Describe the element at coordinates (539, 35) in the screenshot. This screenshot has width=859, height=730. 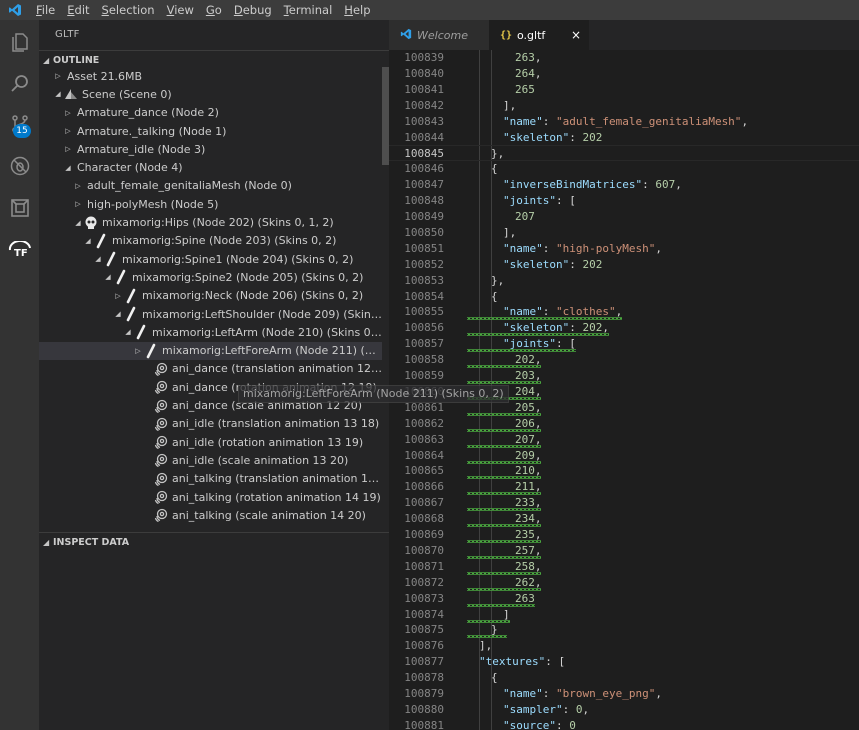
I see `tab-o-gltf: {} o.gltf ×` at that location.